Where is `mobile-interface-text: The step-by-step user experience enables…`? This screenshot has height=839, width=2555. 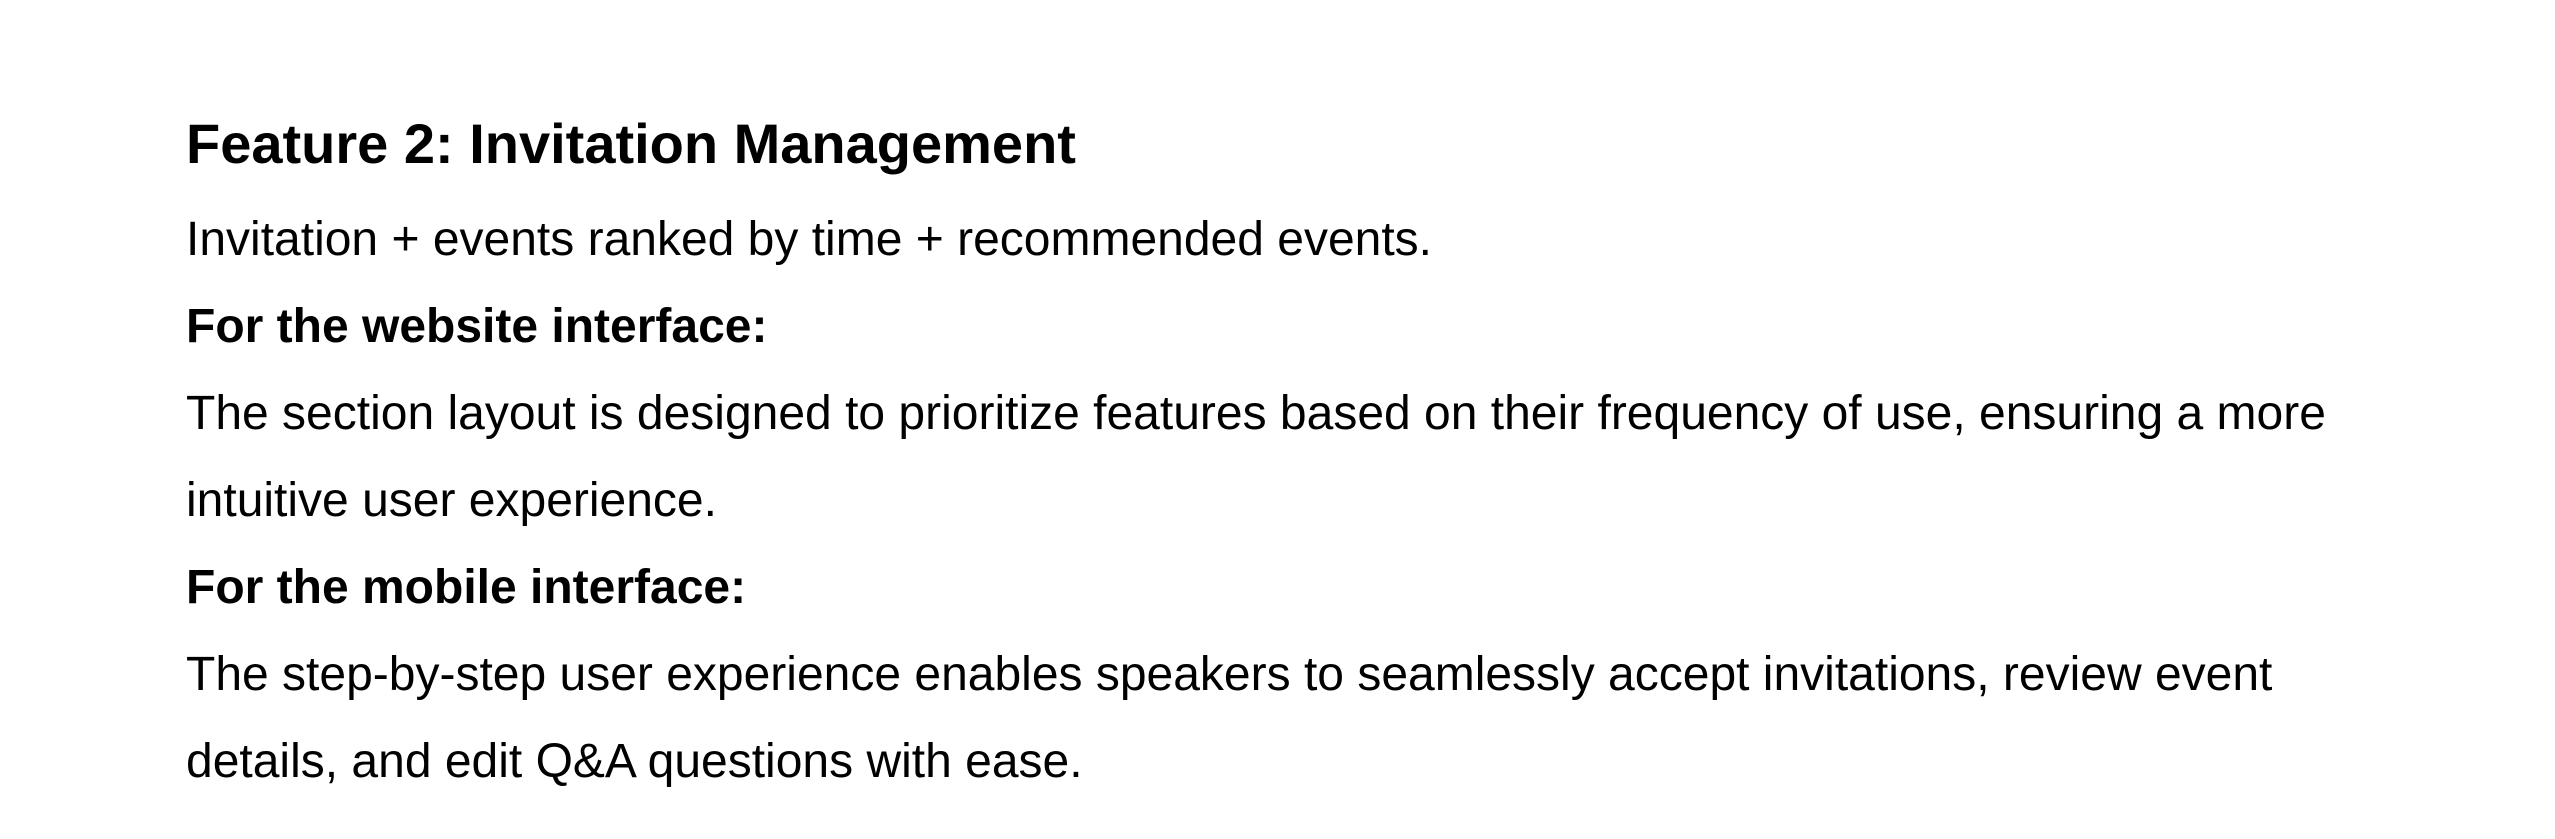 mobile-interface-text: The step-by-step user experience enables… is located at coordinates (1229, 718).